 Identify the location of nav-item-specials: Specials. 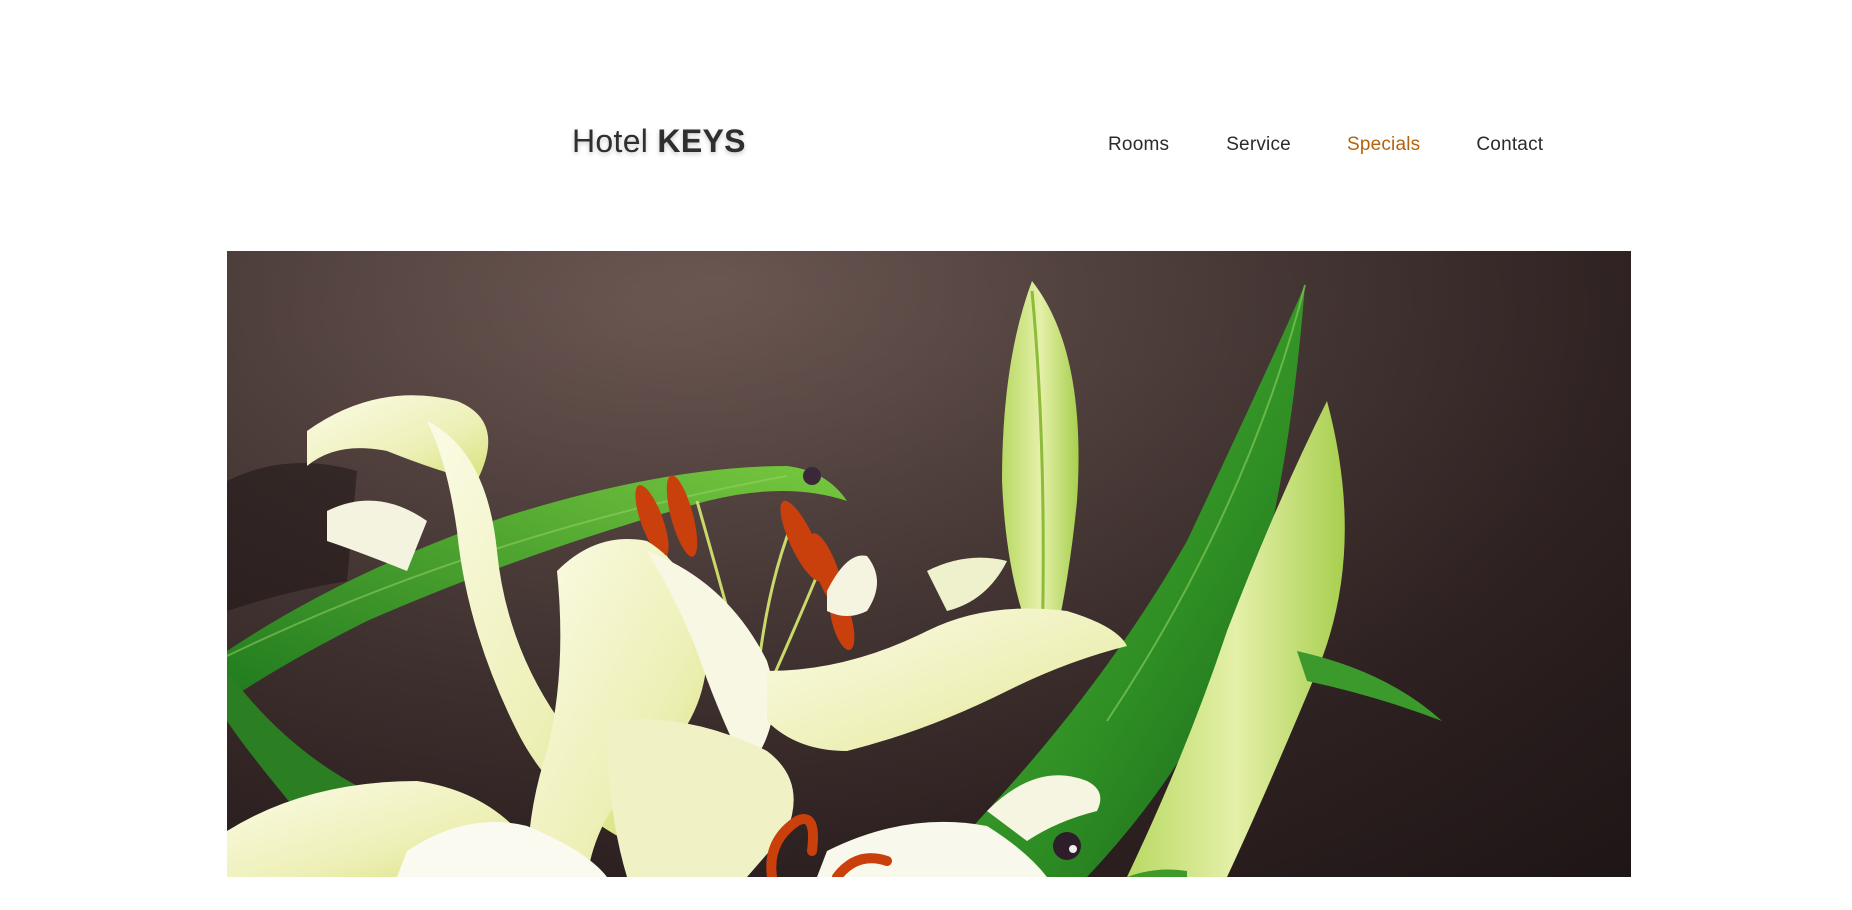
(1383, 145).